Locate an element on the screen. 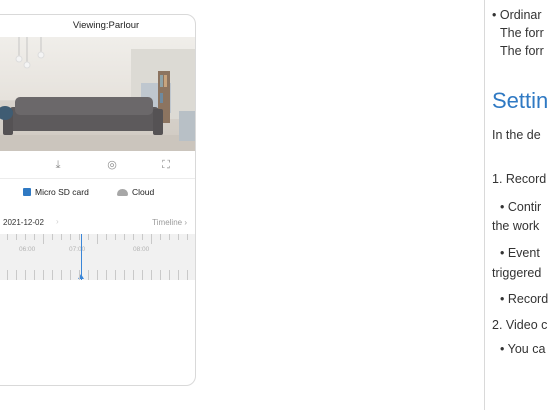 Image resolution: width=559 pixels, height=410 pixels. doc-line: In the de is located at coordinates (516, 135).